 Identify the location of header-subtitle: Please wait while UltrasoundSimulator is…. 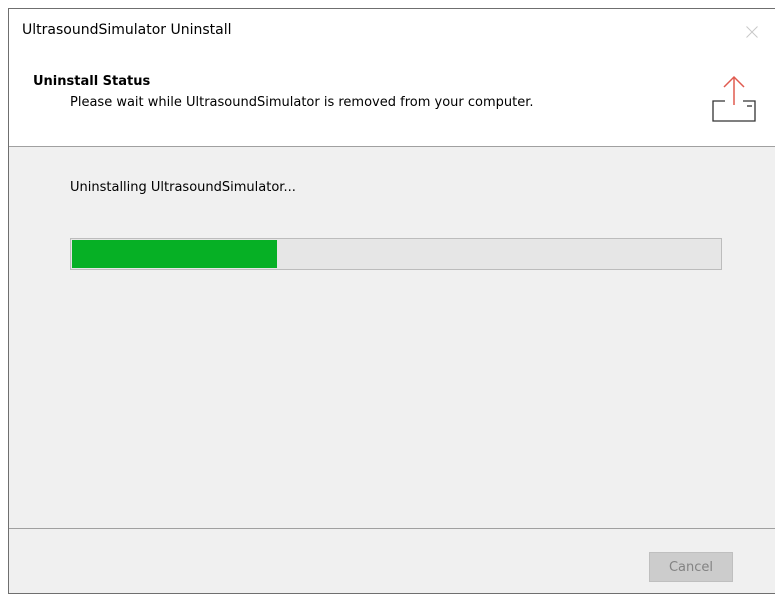
(302, 102).